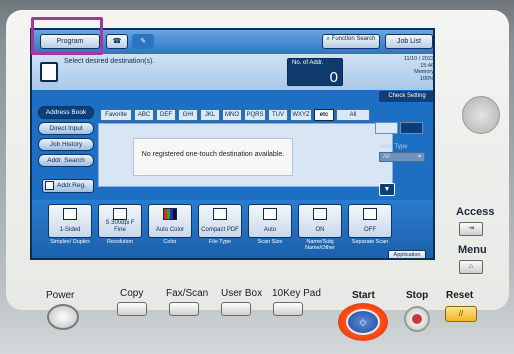 This screenshot has width=514, height=354. I want to click on tab-job-history: Job History, so click(66, 144).